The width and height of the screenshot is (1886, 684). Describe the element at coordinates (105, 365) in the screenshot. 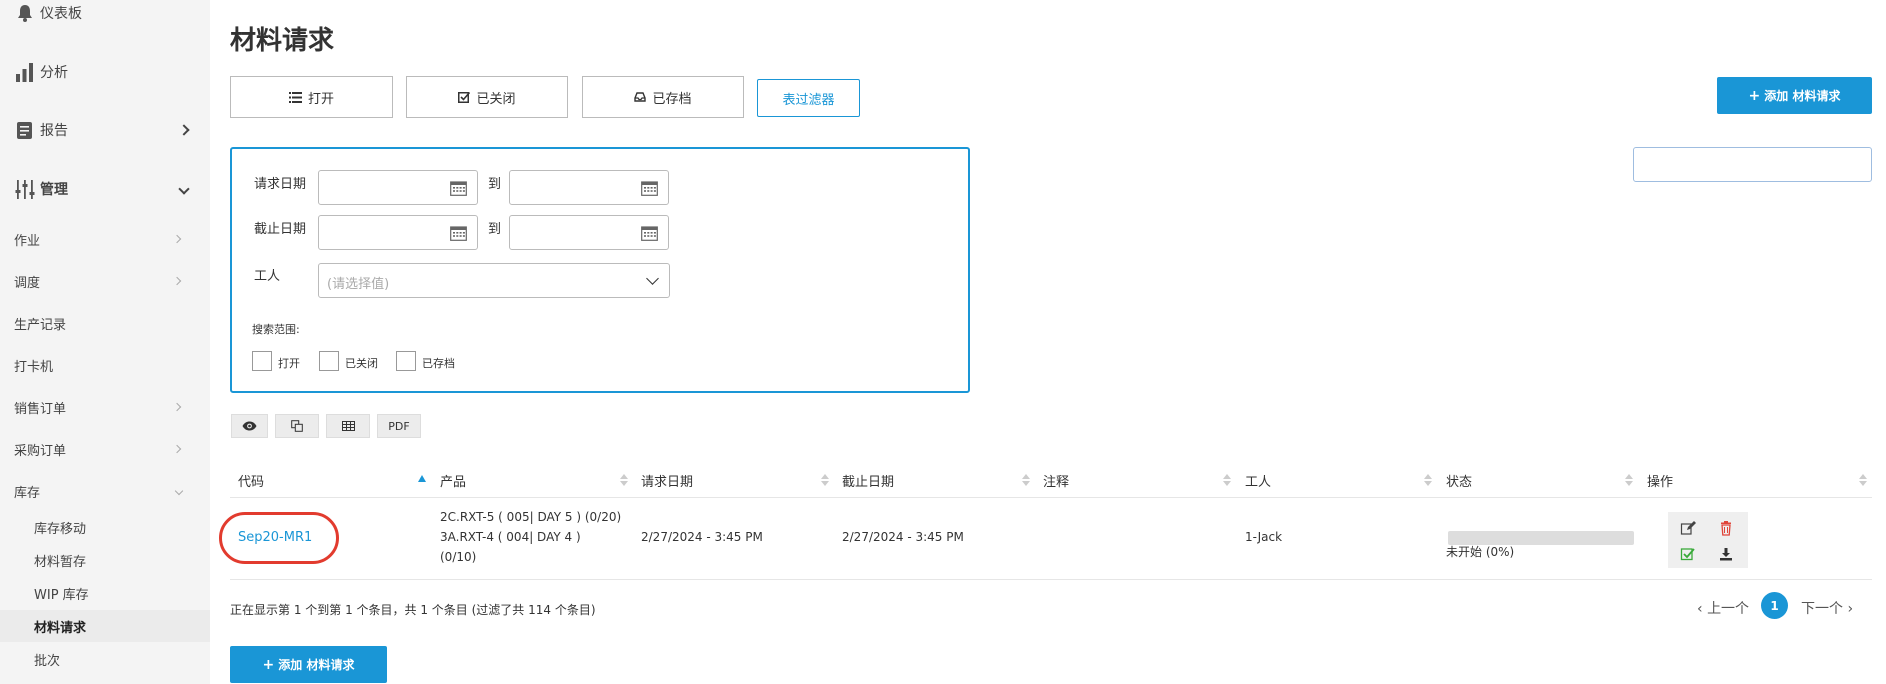

I see `sidebar-item-time-clock: 打卡机` at that location.